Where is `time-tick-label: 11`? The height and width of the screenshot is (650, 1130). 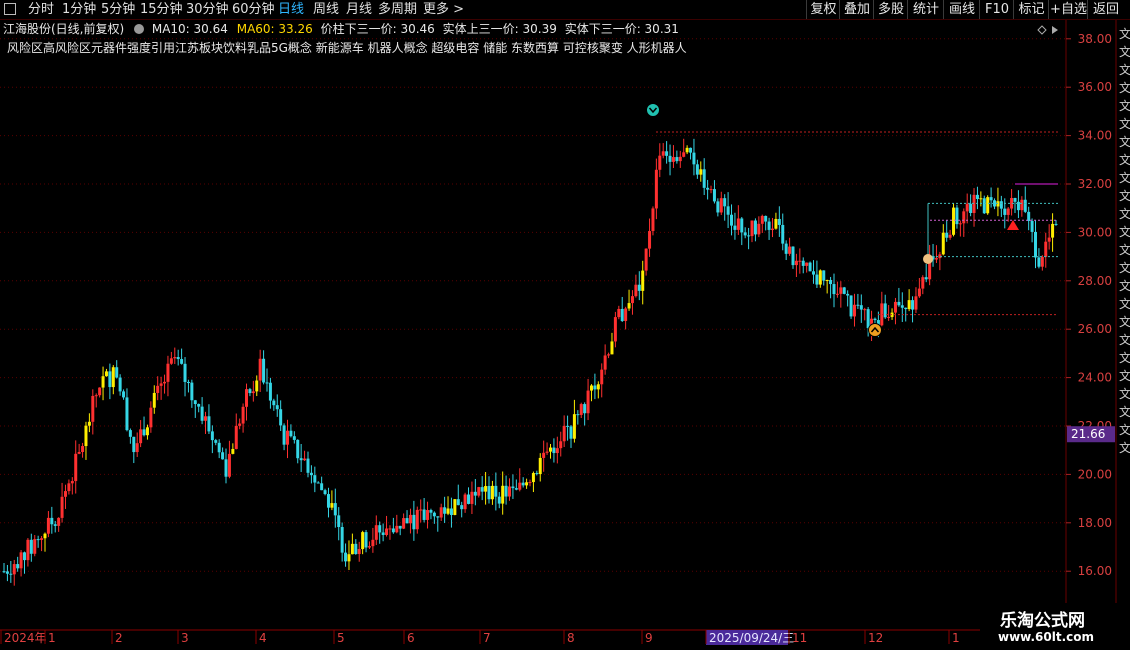
time-tick-label: 11 is located at coordinates (799, 638).